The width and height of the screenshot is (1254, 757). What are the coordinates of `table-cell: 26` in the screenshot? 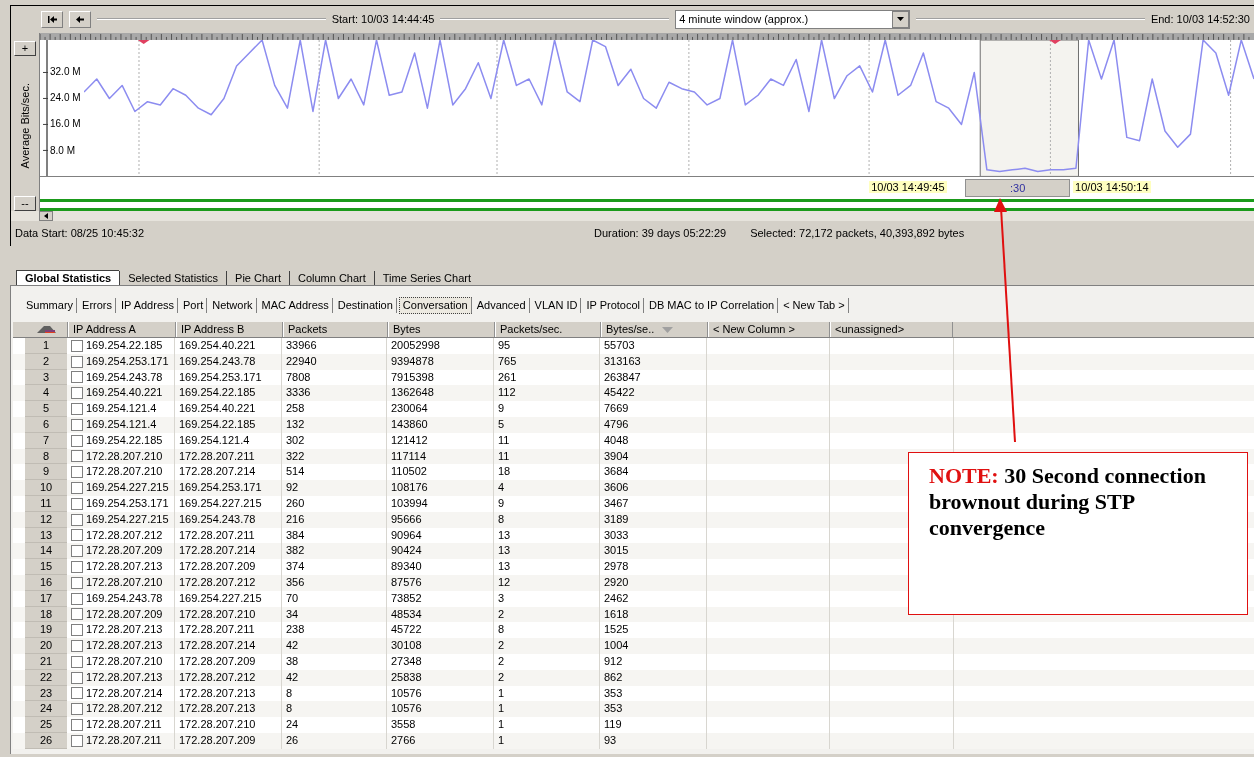 It's located at (334, 740).